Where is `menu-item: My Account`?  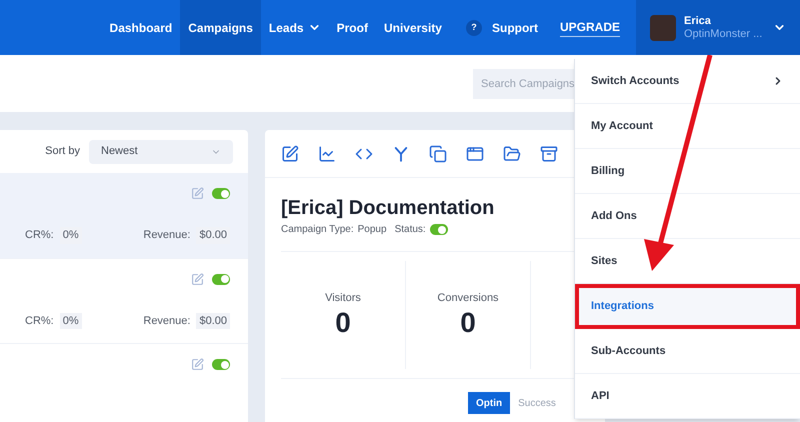
menu-item: My Account is located at coordinates (687, 126).